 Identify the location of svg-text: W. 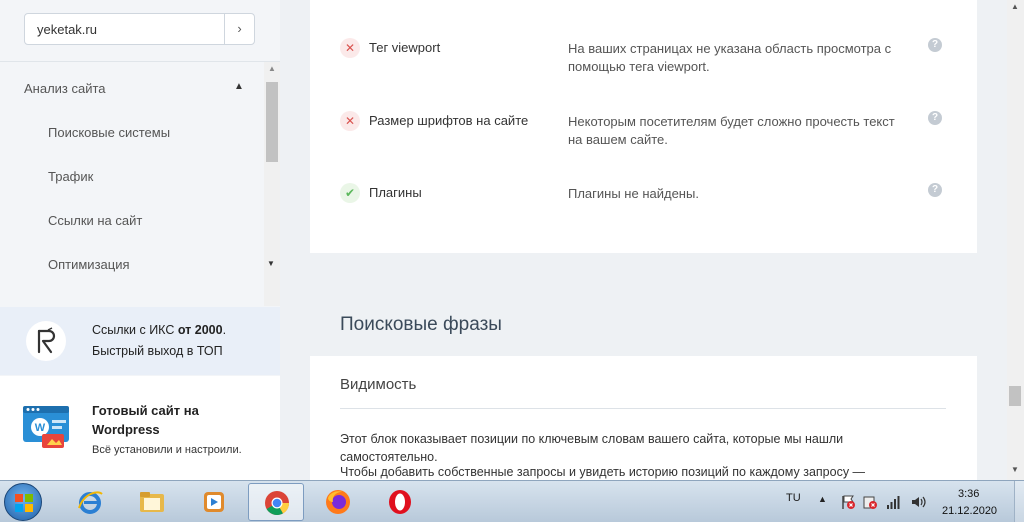
(40, 428).